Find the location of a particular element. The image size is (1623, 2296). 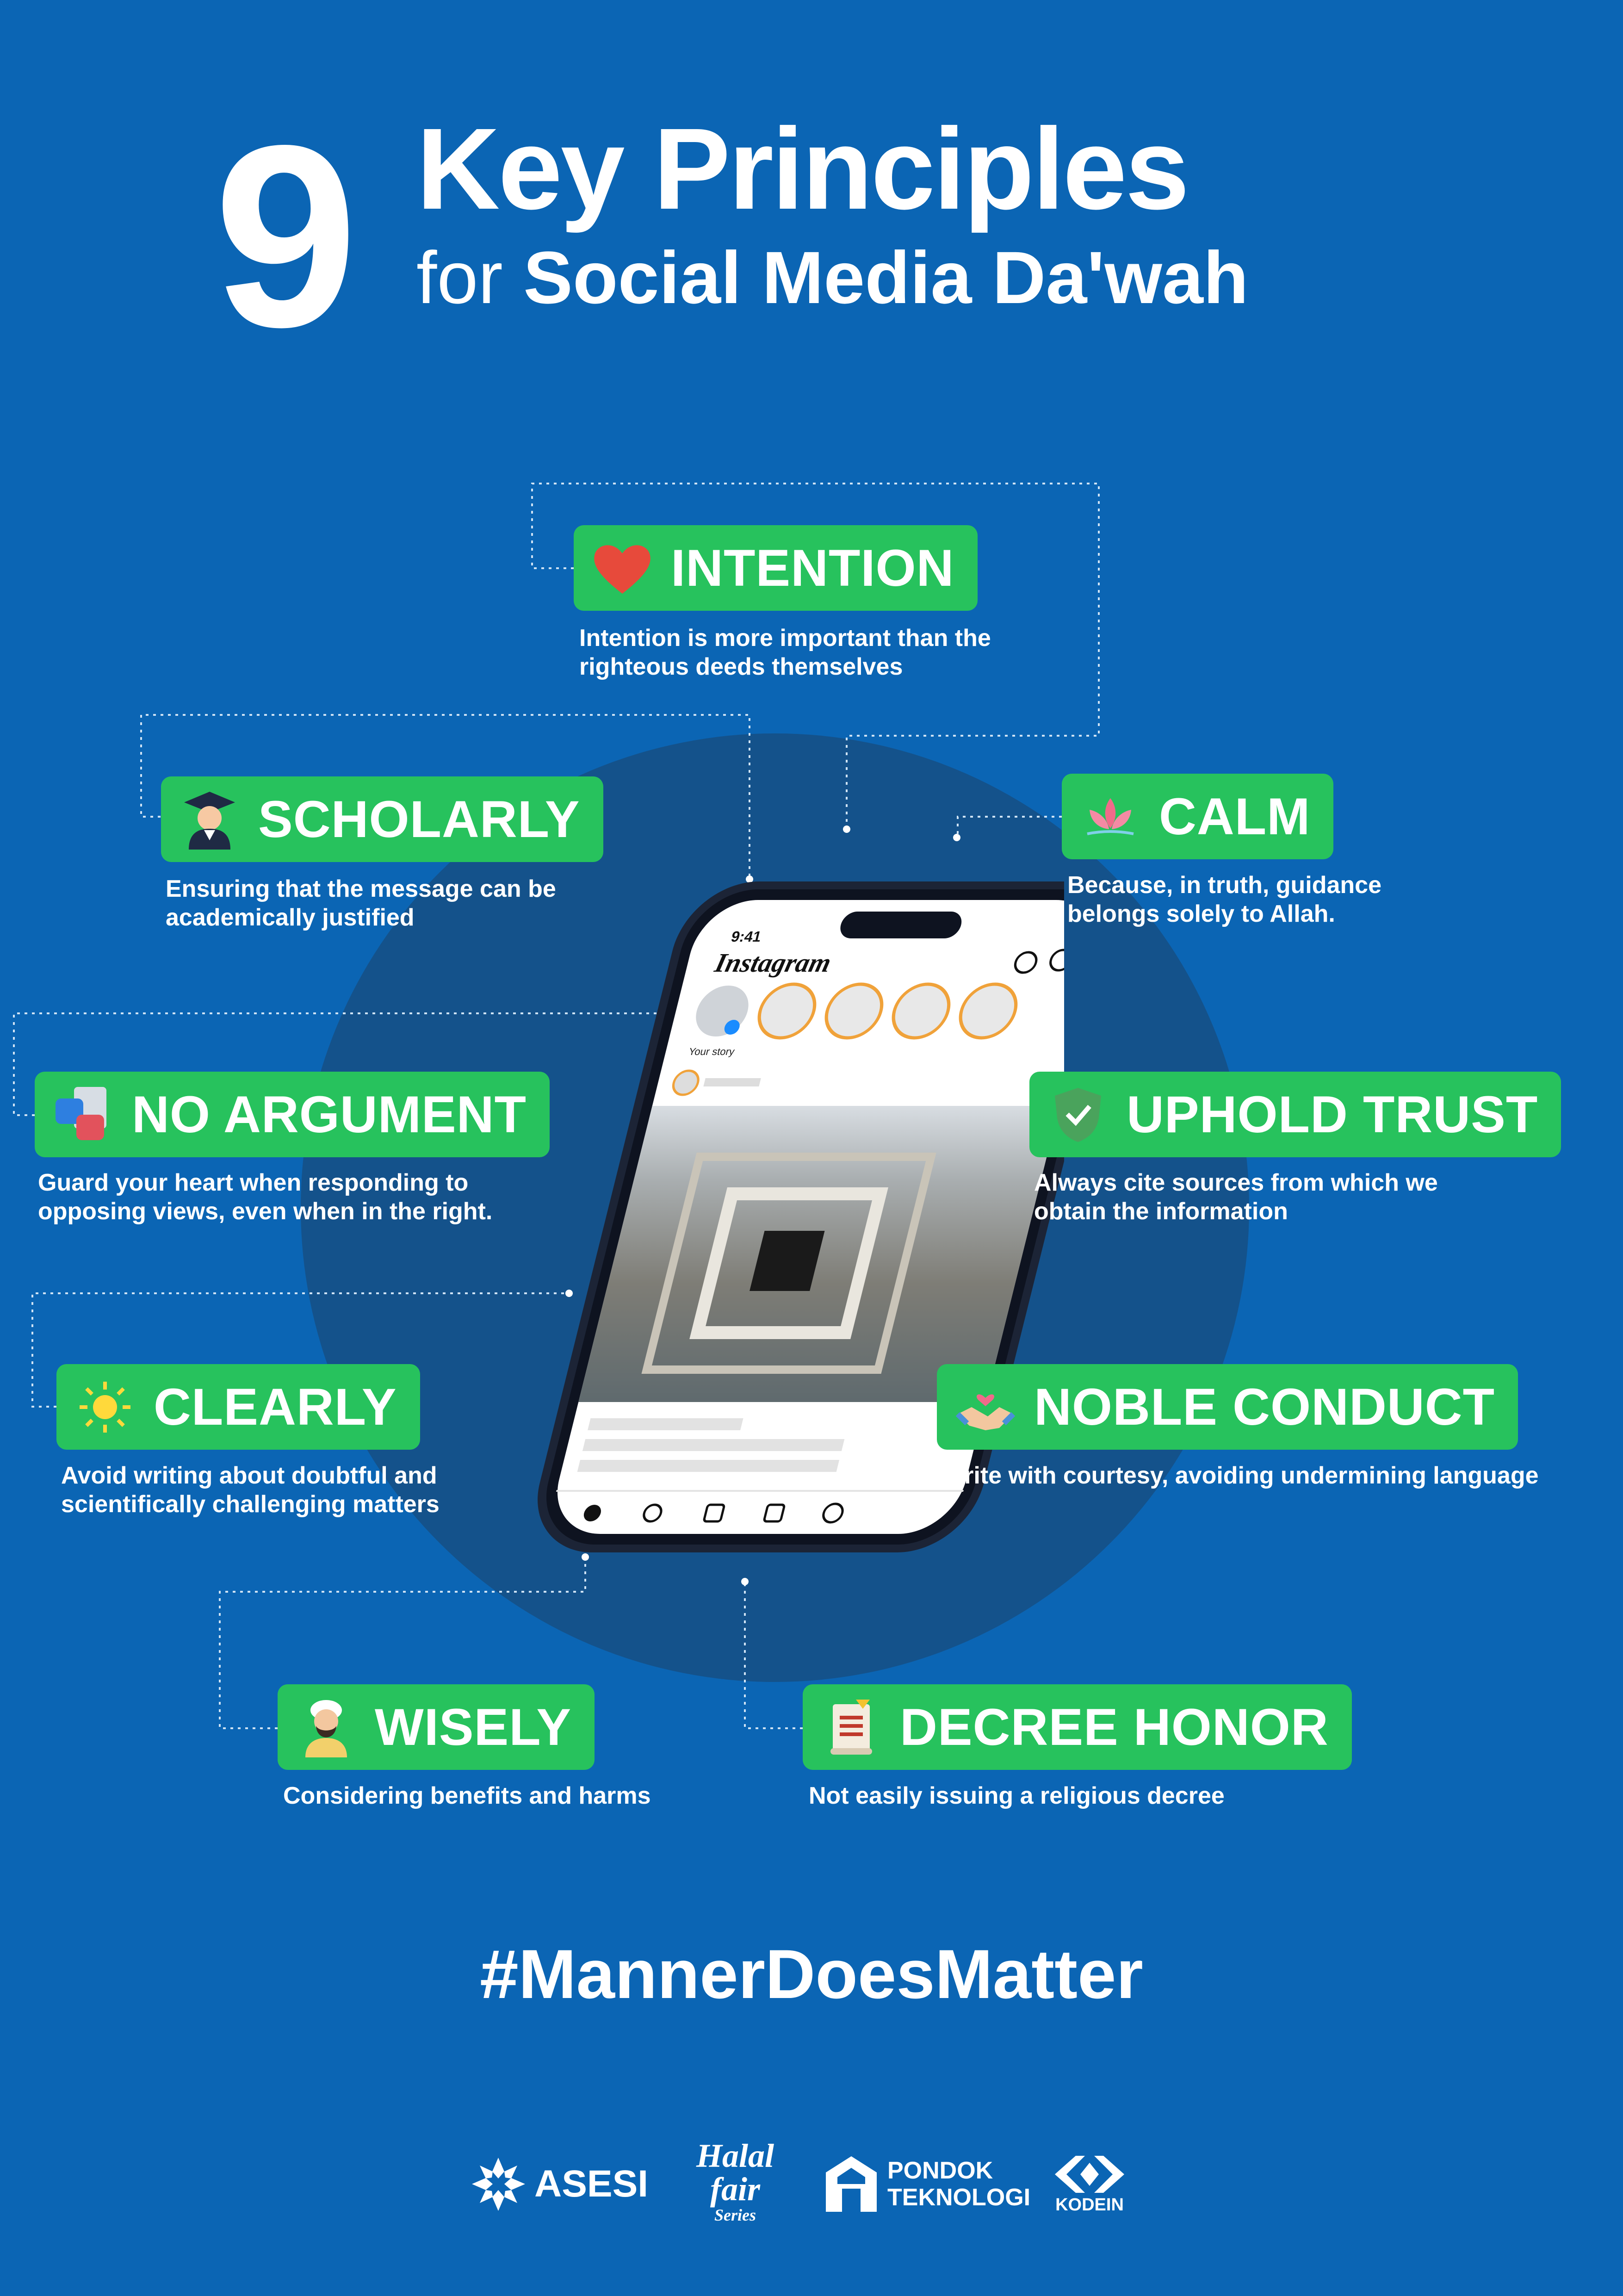

desc-line: academically justified is located at coordinates (290, 918).